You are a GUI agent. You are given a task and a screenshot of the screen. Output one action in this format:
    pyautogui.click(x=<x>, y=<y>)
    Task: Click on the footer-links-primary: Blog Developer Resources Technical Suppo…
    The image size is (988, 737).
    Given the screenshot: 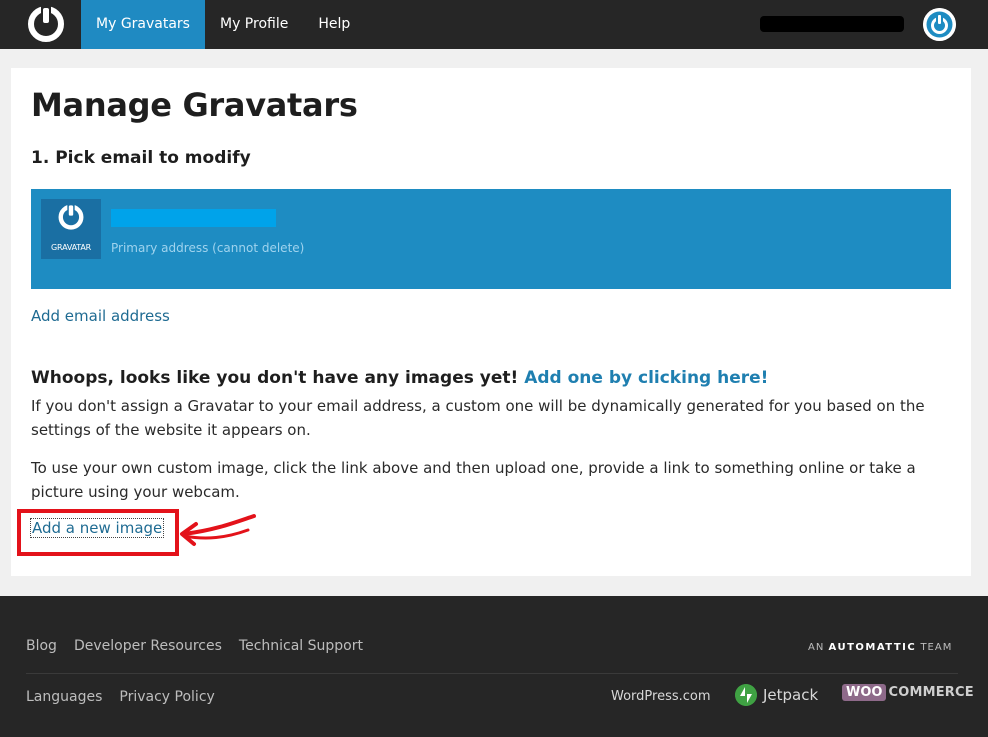 What is the action you would take?
    pyautogui.click(x=194, y=646)
    